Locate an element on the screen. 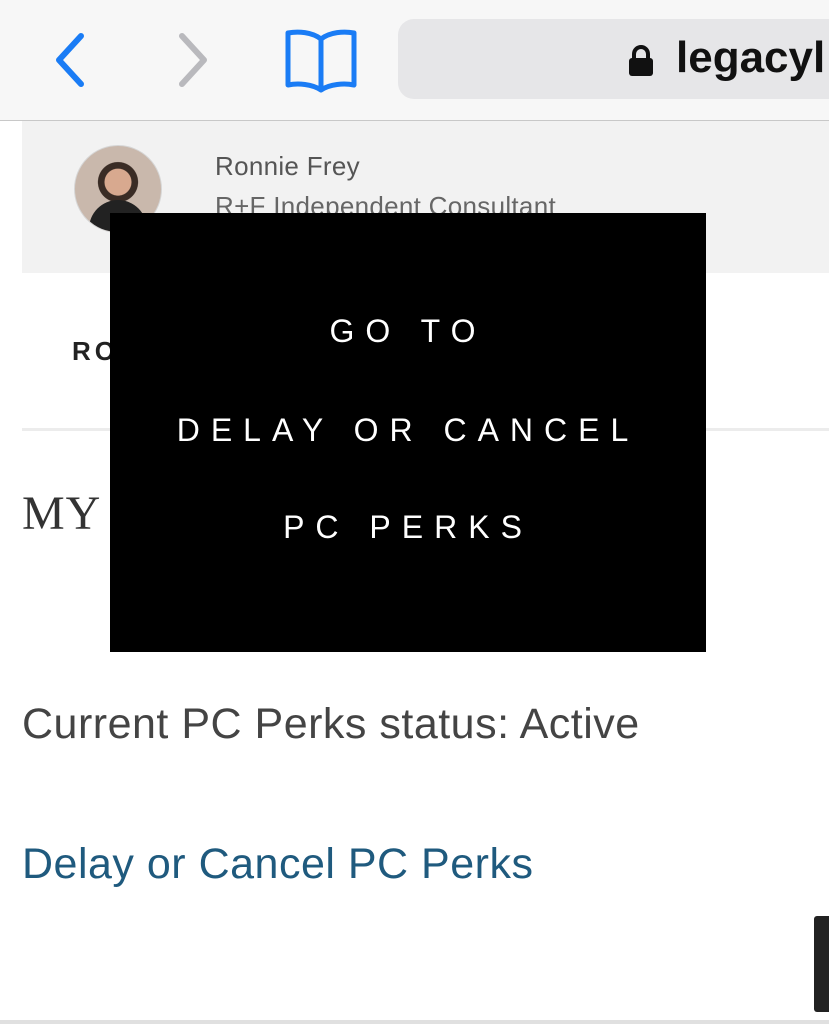  url-text: legacyl is located at coordinates (751, 57).